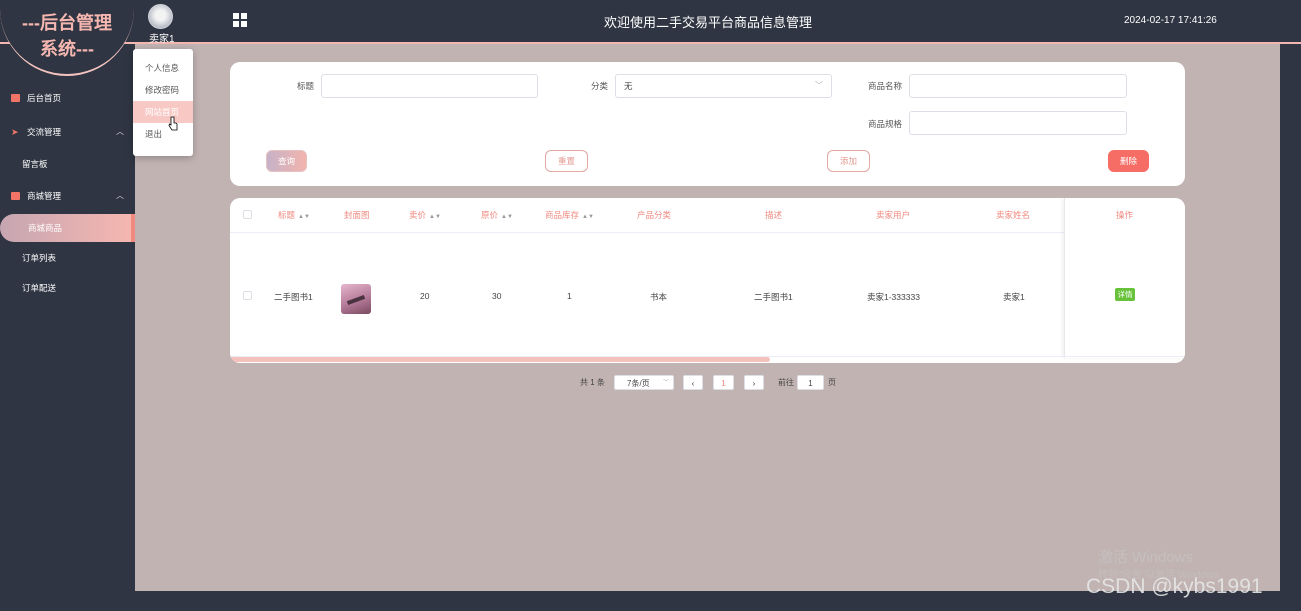 This screenshot has width=1301, height=611. I want to click on column-header-action: 操作, so click(1125, 215).